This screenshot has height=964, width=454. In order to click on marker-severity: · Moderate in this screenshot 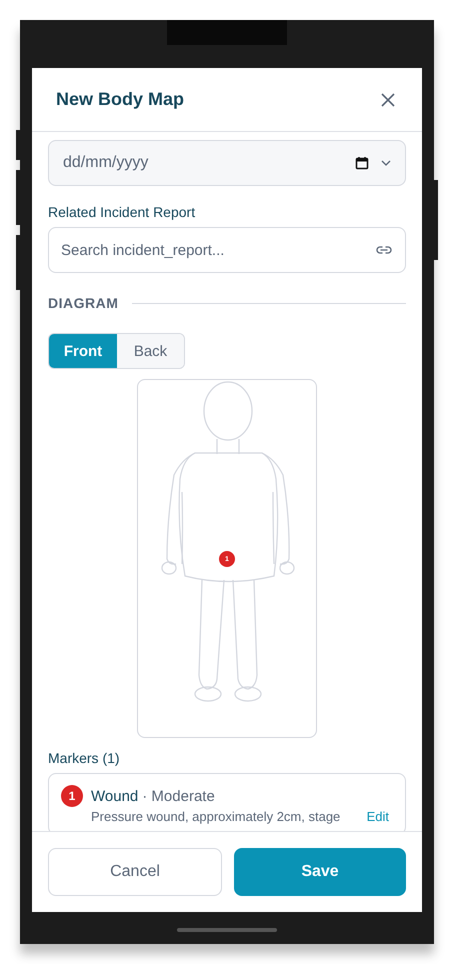, I will do `click(178, 796)`.